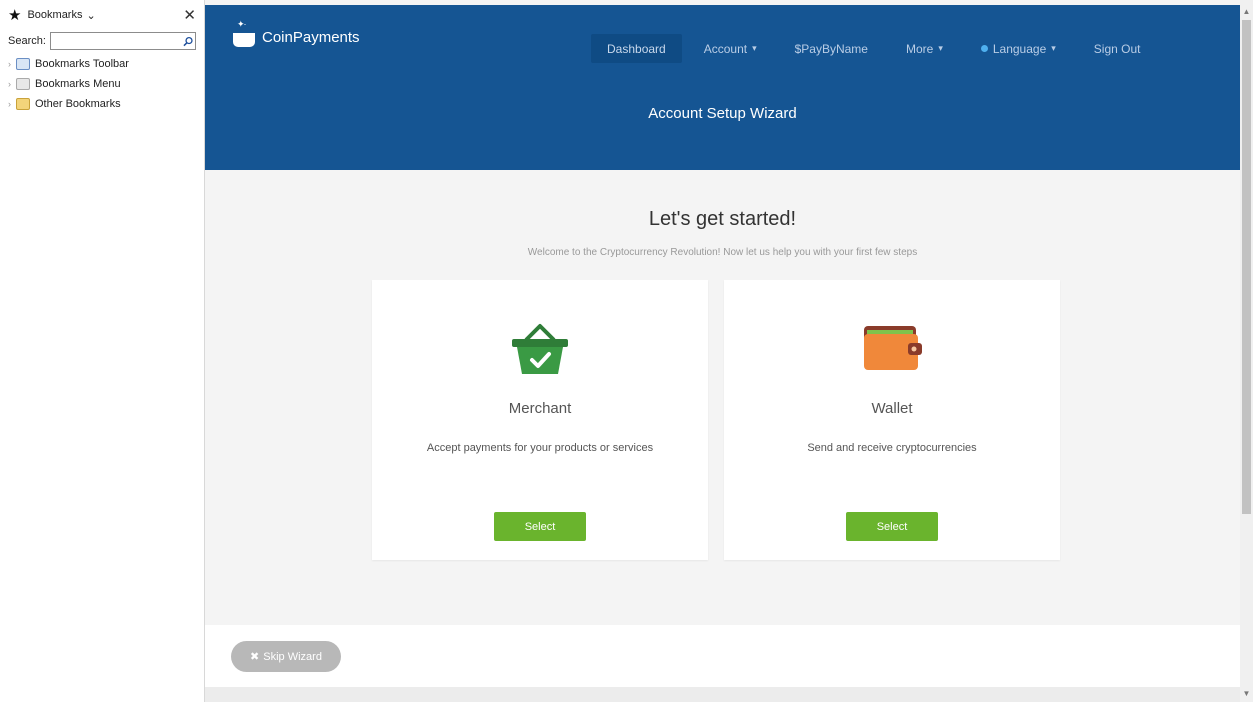 This screenshot has width=1253, height=702. I want to click on wallet-icon, so click(892, 350).